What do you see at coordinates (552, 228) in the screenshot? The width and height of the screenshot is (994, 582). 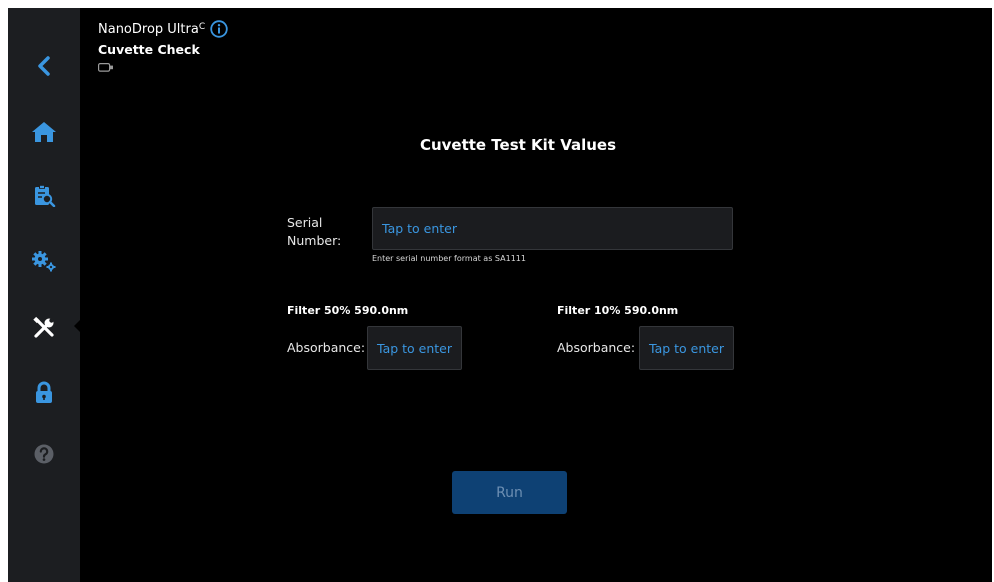 I see `serial-number-input: Tap to enter` at bounding box center [552, 228].